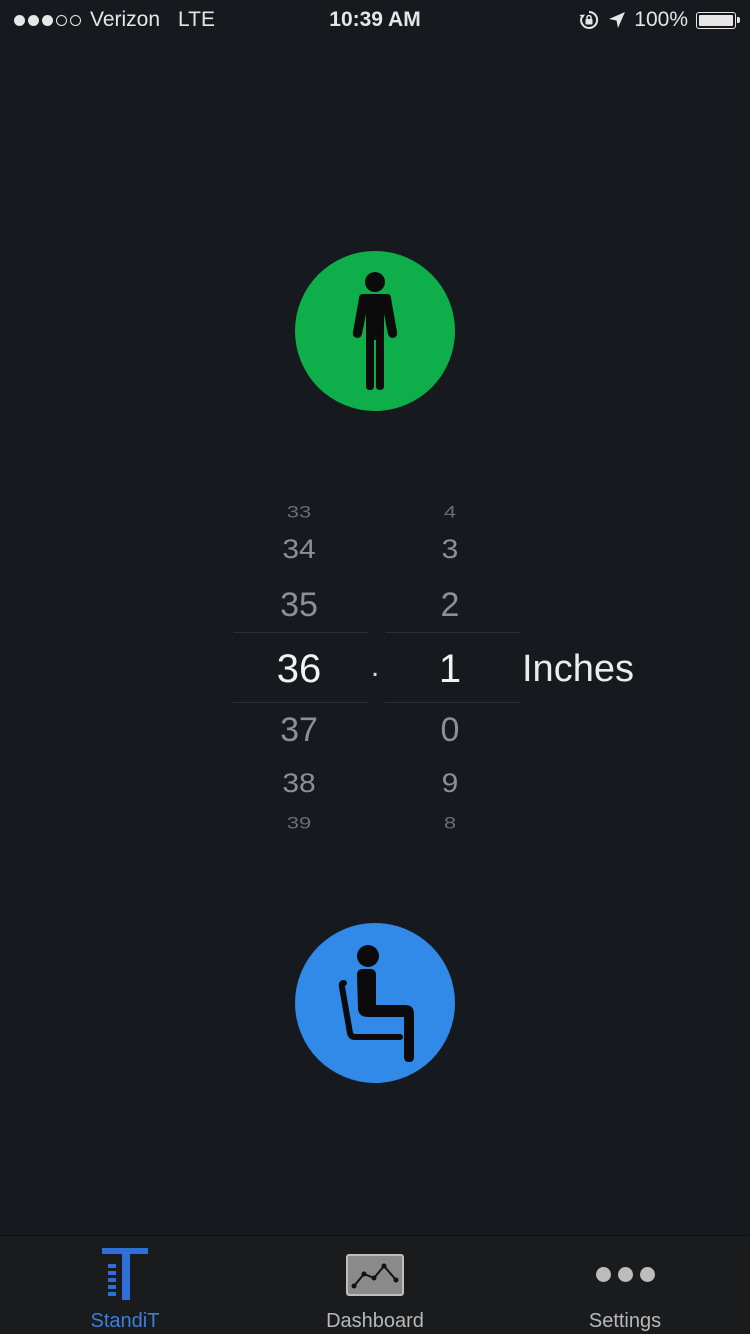 The width and height of the screenshot is (750, 1334). I want to click on status-right: 100%, so click(659, 20).